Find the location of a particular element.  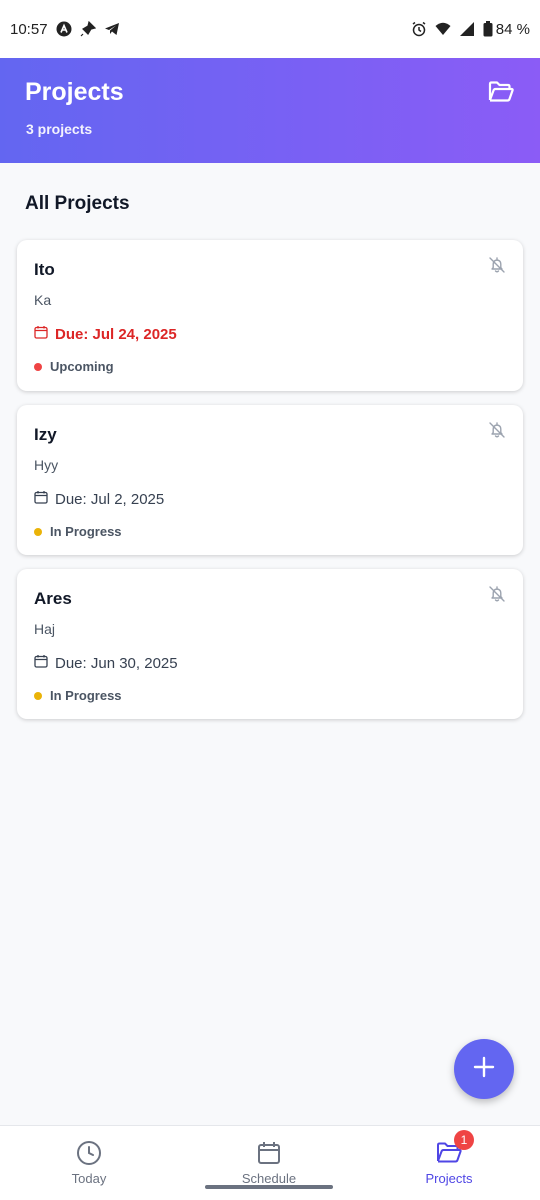

home-indicator is located at coordinates (269, 1187).